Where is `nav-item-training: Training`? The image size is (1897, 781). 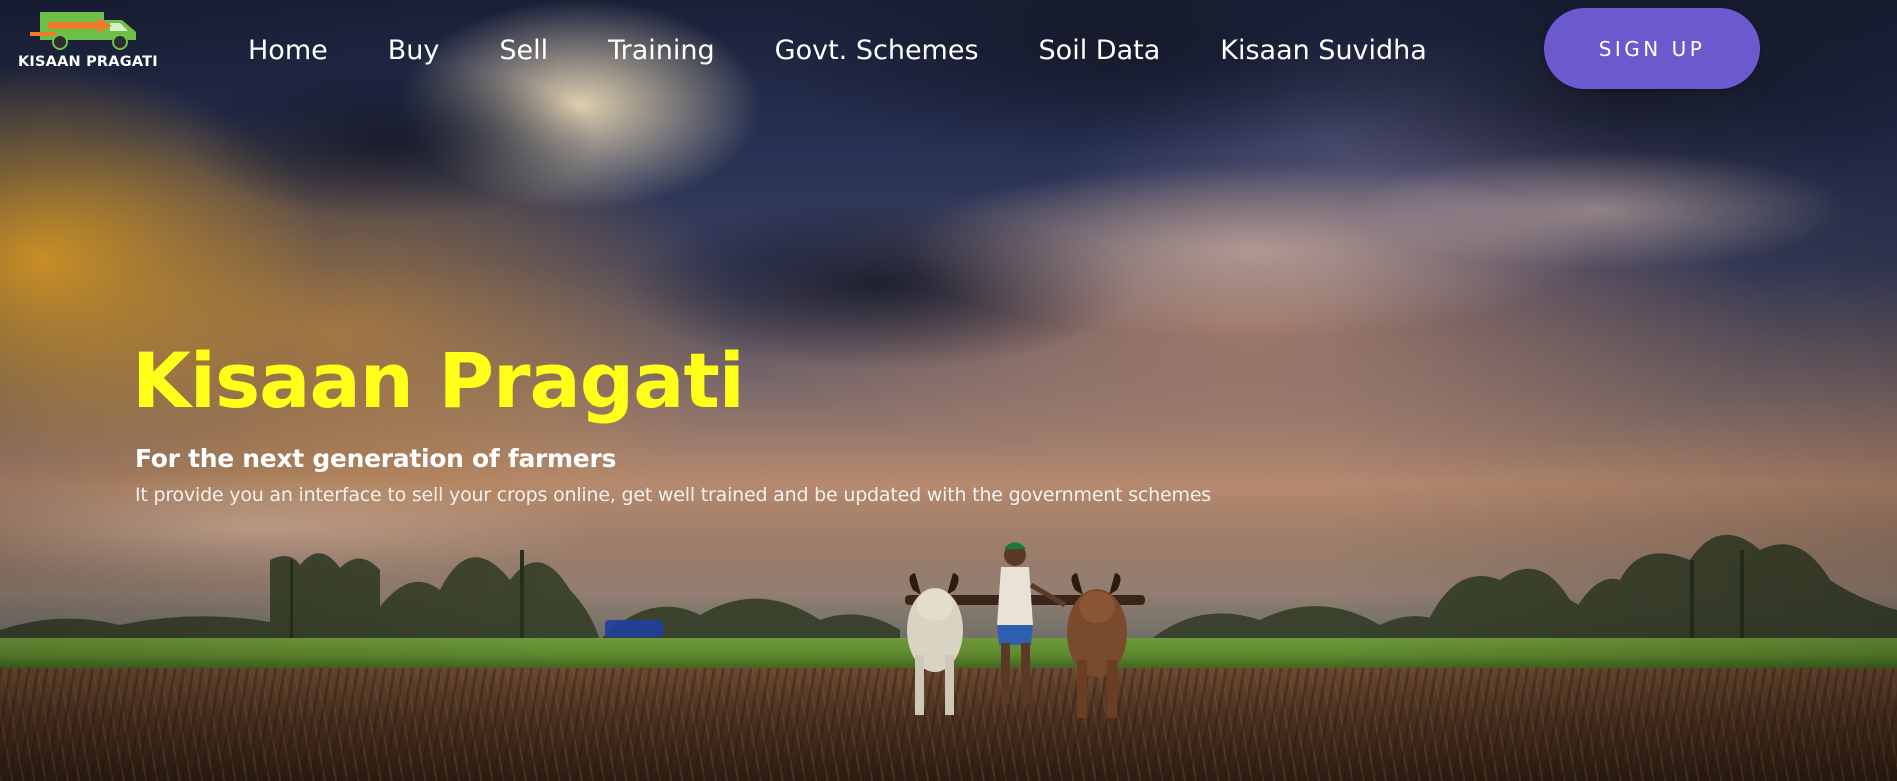 nav-item-training: Training is located at coordinates (661, 50).